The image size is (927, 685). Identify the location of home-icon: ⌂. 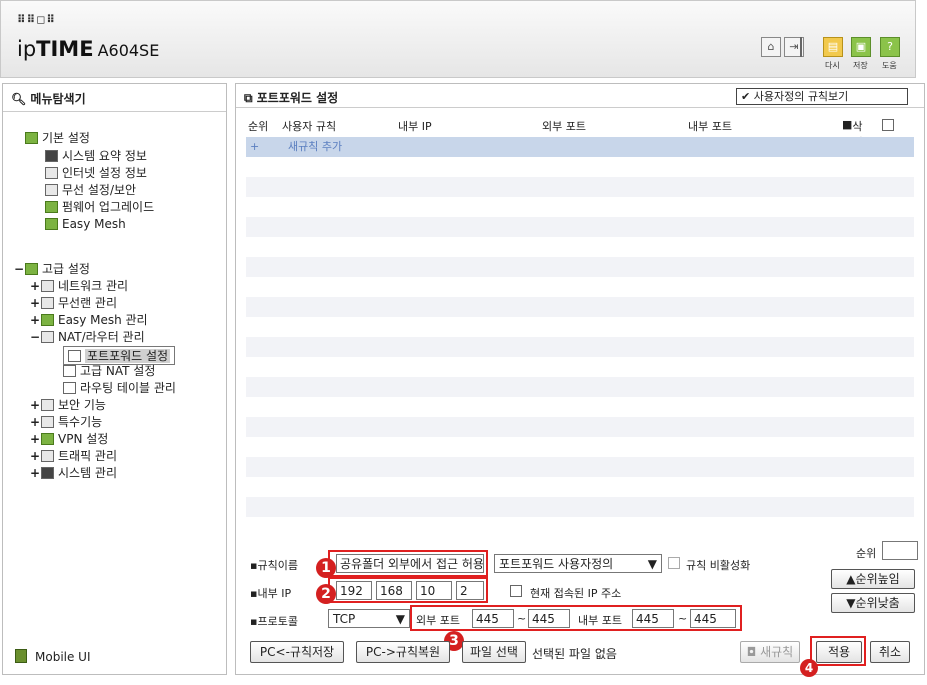
(771, 47).